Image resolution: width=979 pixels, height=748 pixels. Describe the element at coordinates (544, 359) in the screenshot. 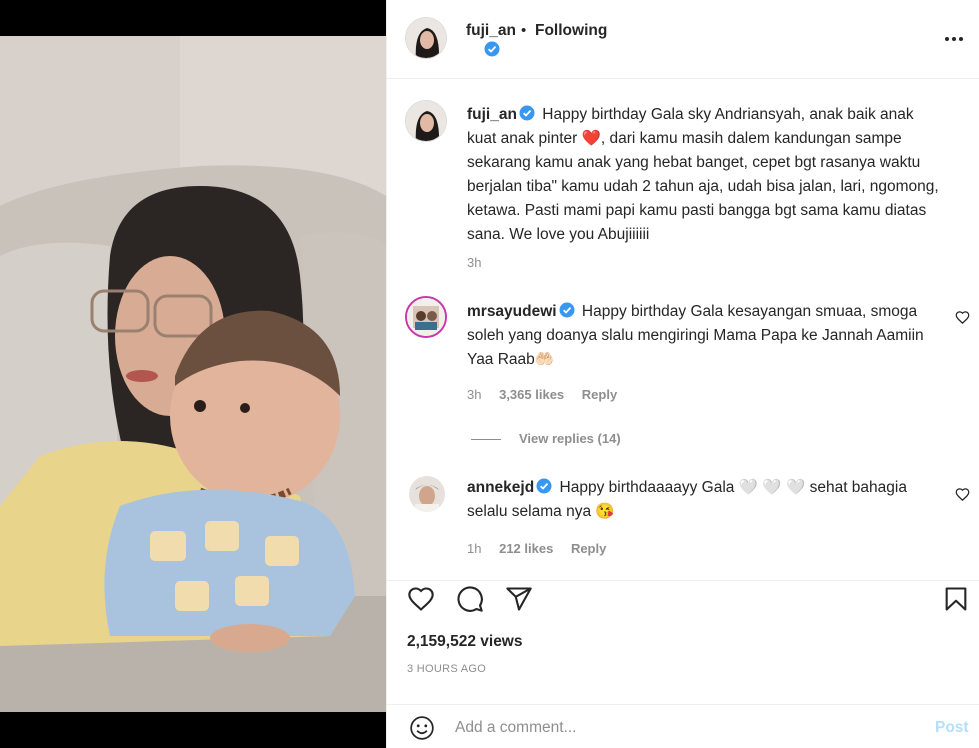

I see `praying-hands-emoji: 🤲🏻` at that location.